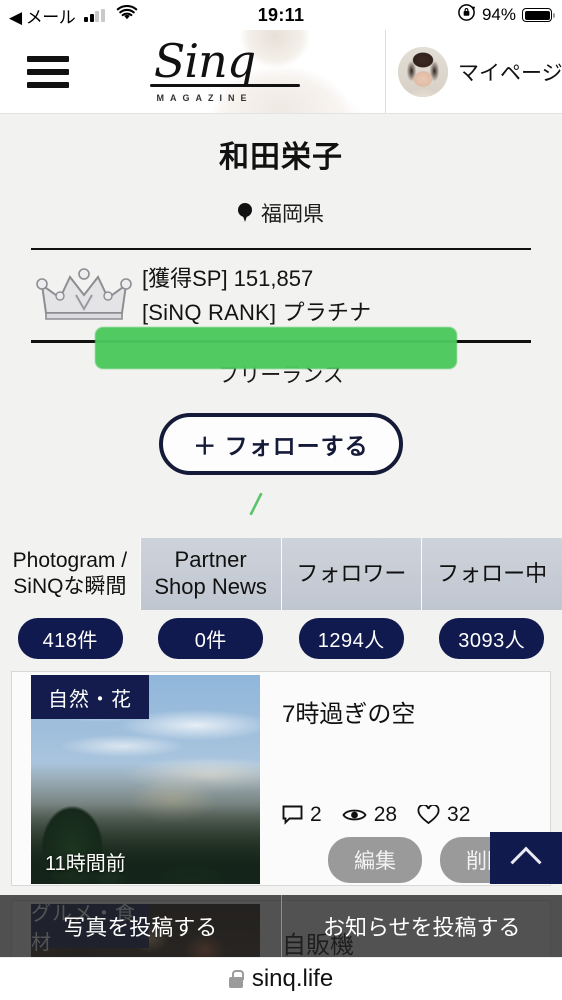  I want to click on browser-url-bar: sinq.life, so click(281, 978).